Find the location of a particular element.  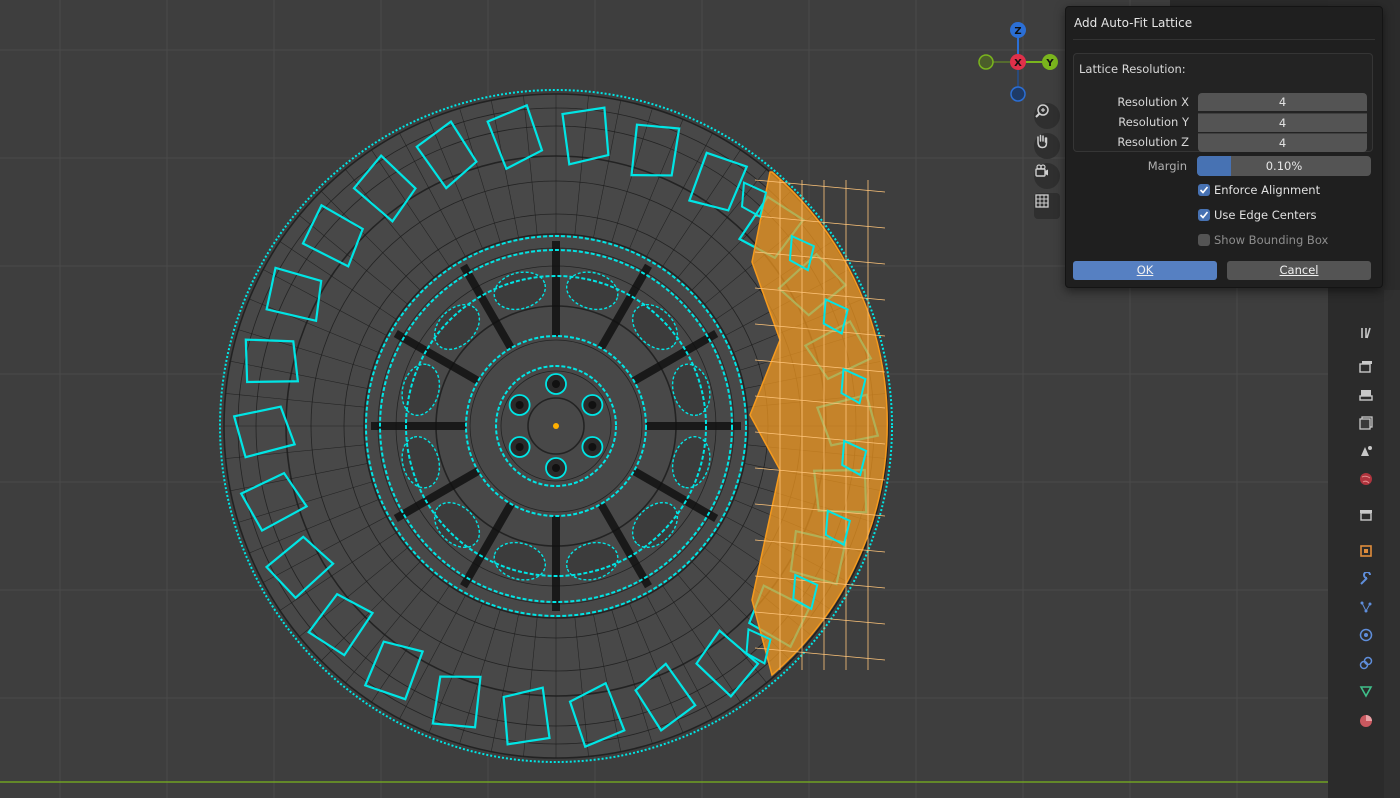

navigation-gizmo: Z Y X is located at coordinates (1020, 62).